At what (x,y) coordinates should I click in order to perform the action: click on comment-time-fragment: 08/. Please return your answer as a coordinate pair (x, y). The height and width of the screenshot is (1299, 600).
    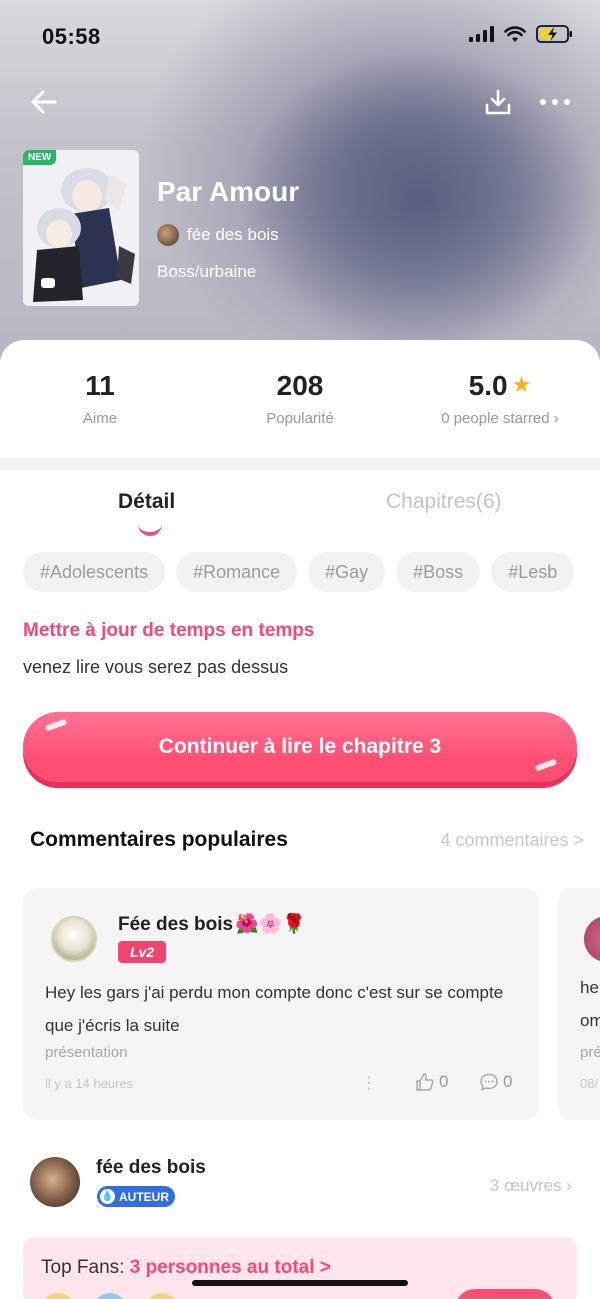
    Looking at the image, I should click on (589, 1083).